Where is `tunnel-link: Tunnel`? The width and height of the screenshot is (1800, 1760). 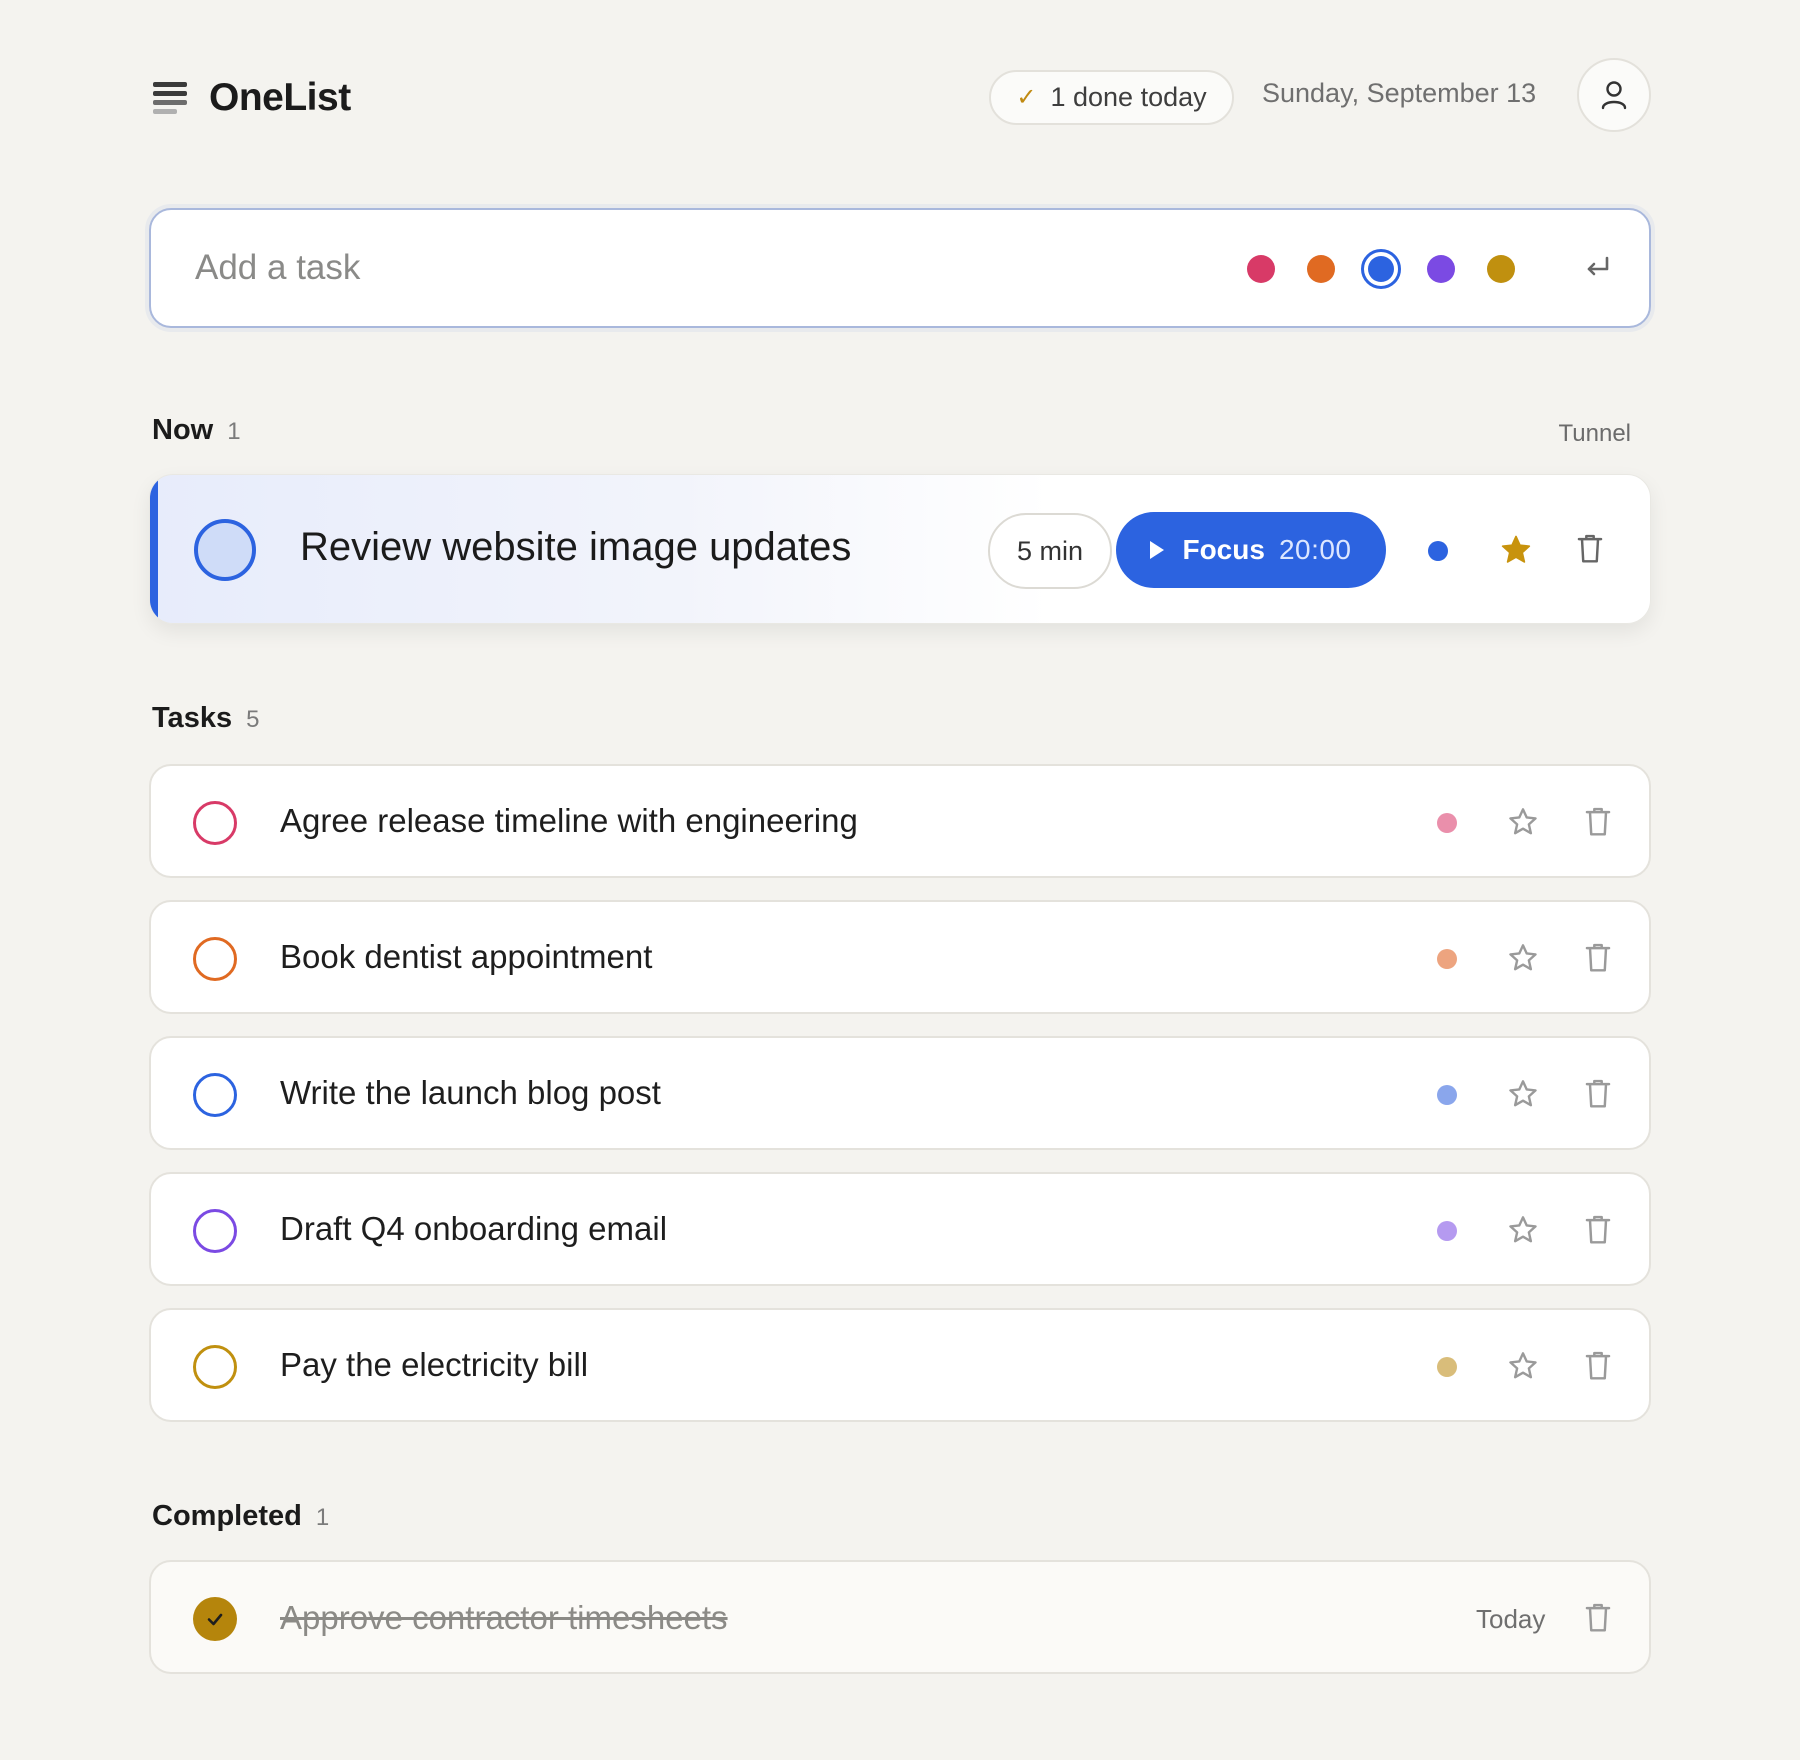 tunnel-link: Tunnel is located at coordinates (1595, 434).